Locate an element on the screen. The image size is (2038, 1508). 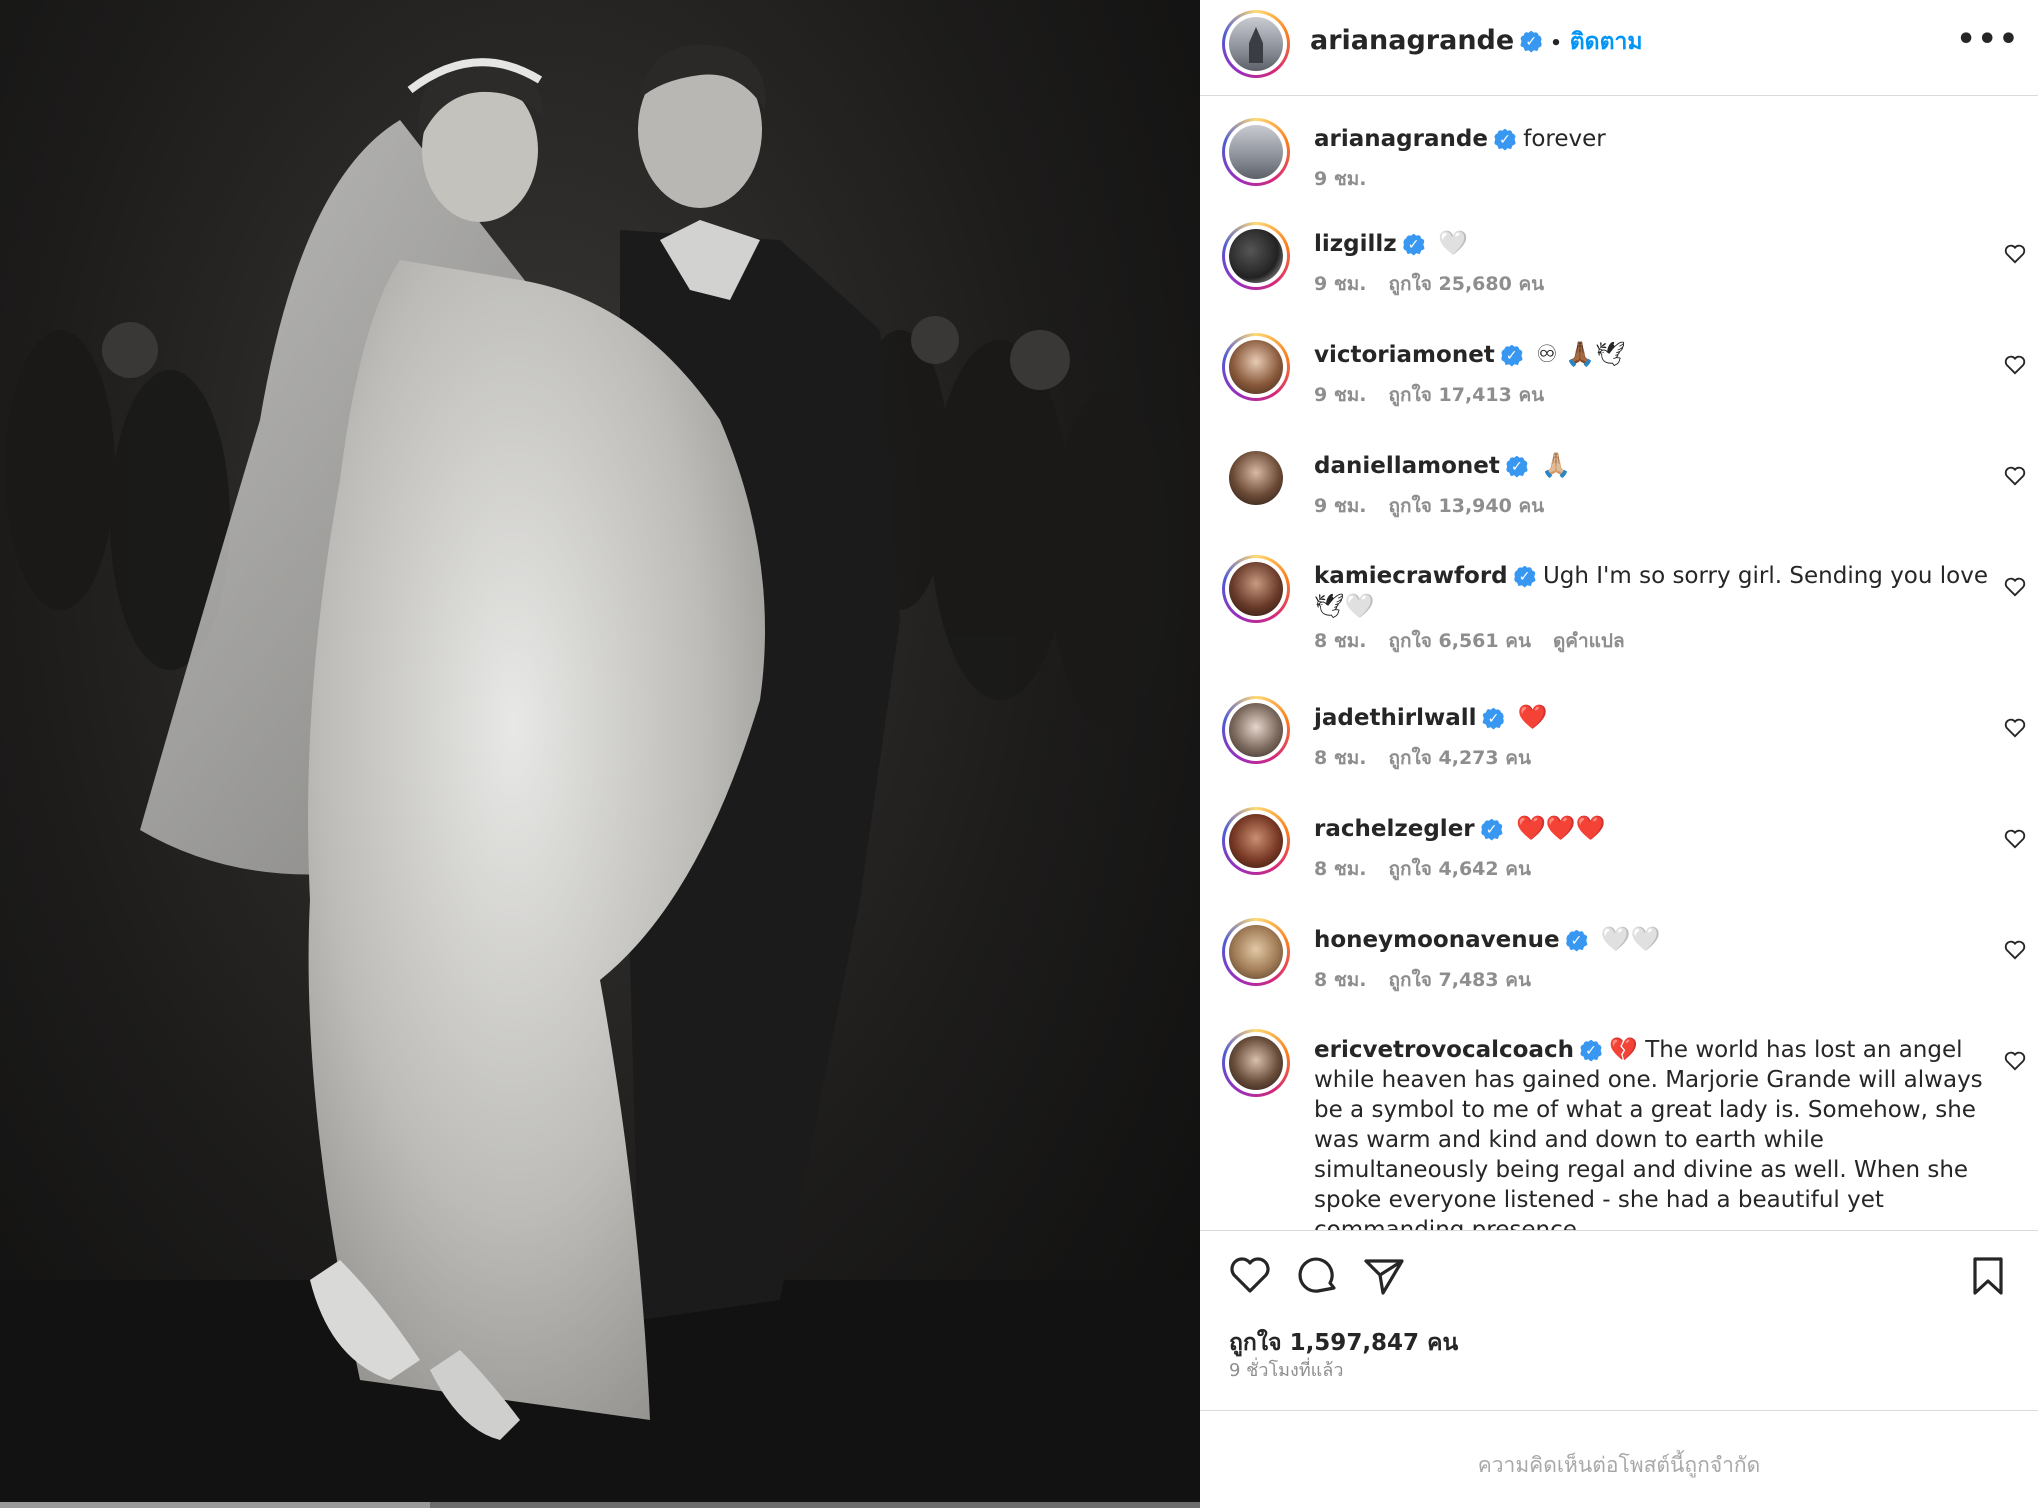
comment-username: rachelzegler is located at coordinates (1394, 829).